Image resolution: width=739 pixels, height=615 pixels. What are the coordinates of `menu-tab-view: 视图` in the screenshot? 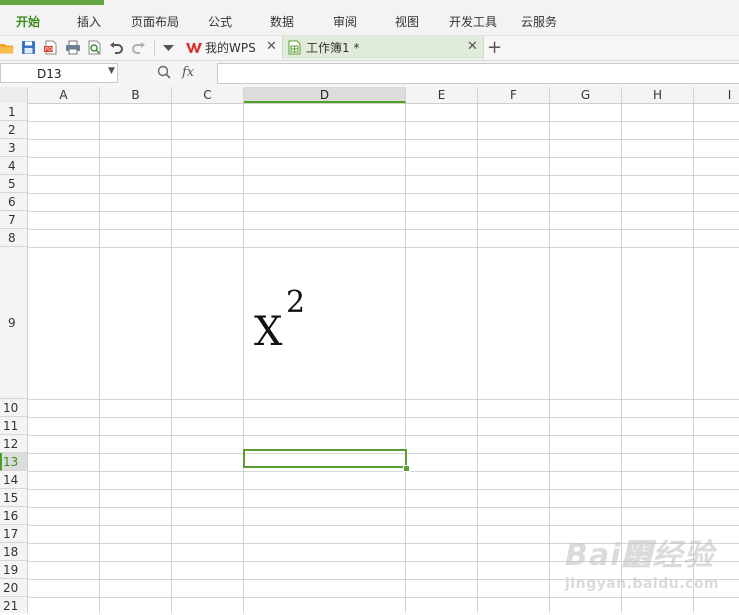 It's located at (407, 21).